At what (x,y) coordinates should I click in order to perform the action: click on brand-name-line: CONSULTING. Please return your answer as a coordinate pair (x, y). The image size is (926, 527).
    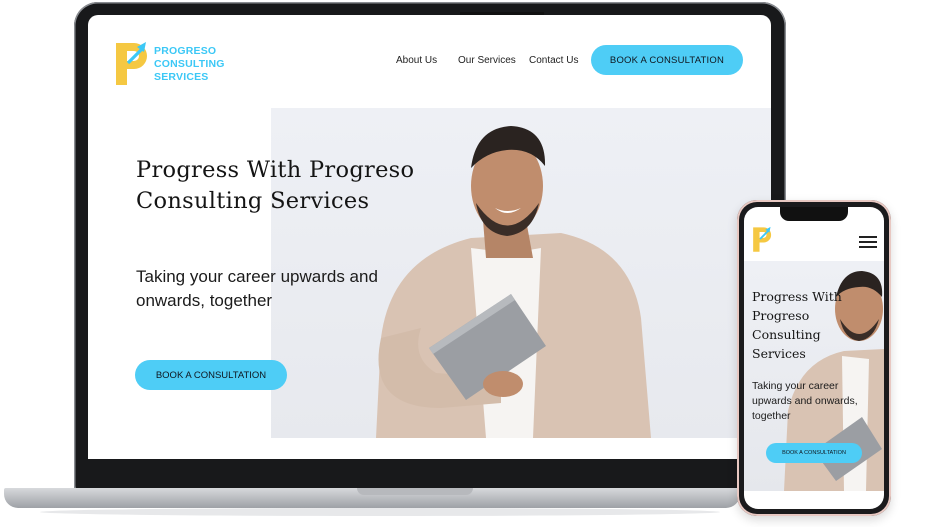
    Looking at the image, I should click on (189, 64).